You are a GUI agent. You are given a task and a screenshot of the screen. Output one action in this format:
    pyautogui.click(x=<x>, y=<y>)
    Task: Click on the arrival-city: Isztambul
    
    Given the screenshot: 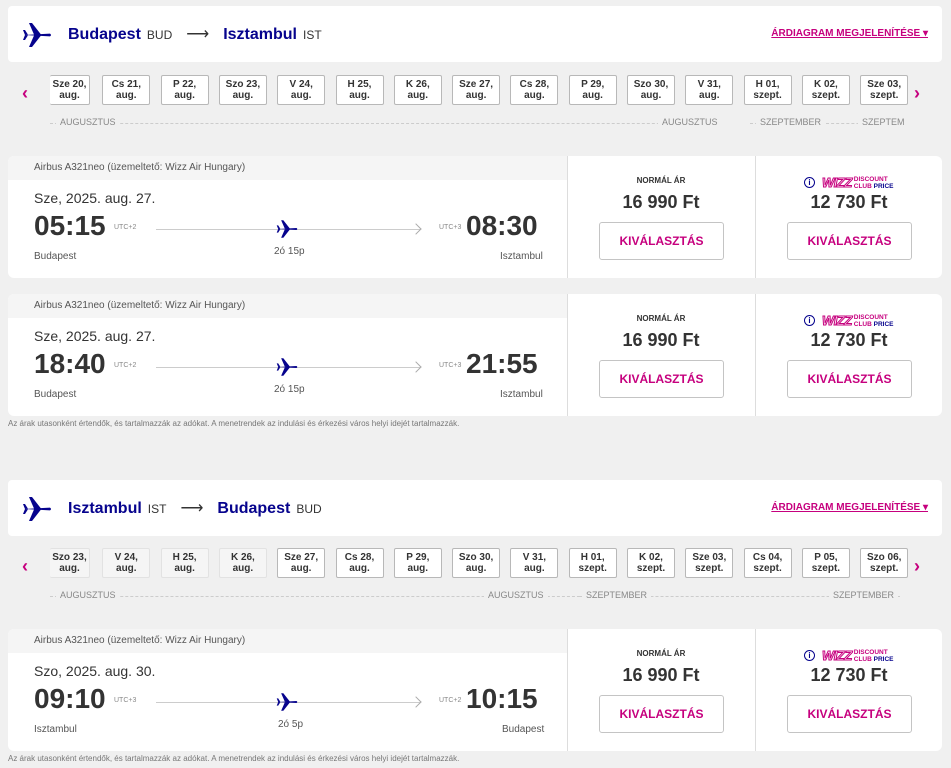 What is the action you would take?
    pyautogui.click(x=521, y=256)
    